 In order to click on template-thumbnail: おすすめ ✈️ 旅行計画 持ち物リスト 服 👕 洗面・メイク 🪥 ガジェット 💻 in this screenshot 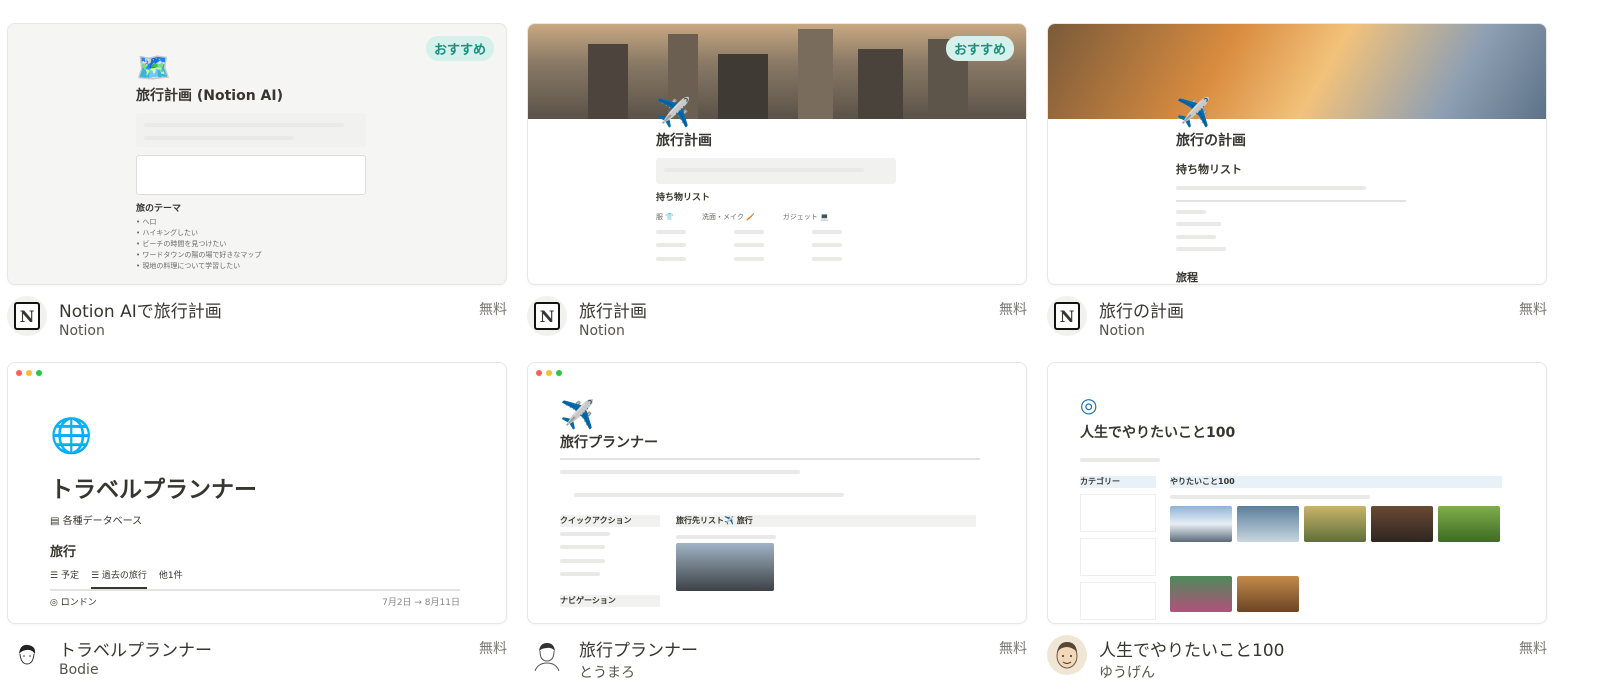, I will do `click(777, 154)`.